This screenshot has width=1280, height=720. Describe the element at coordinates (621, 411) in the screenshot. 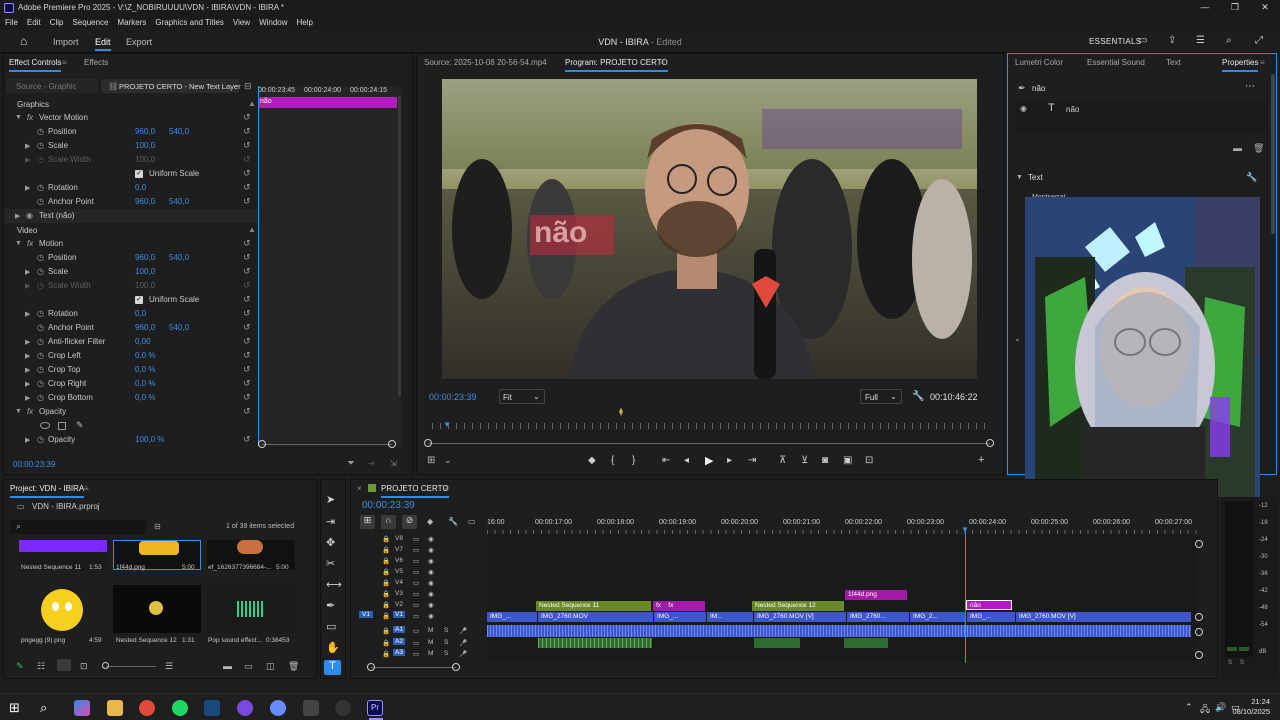

I see `marker-icon: ⧫` at that location.